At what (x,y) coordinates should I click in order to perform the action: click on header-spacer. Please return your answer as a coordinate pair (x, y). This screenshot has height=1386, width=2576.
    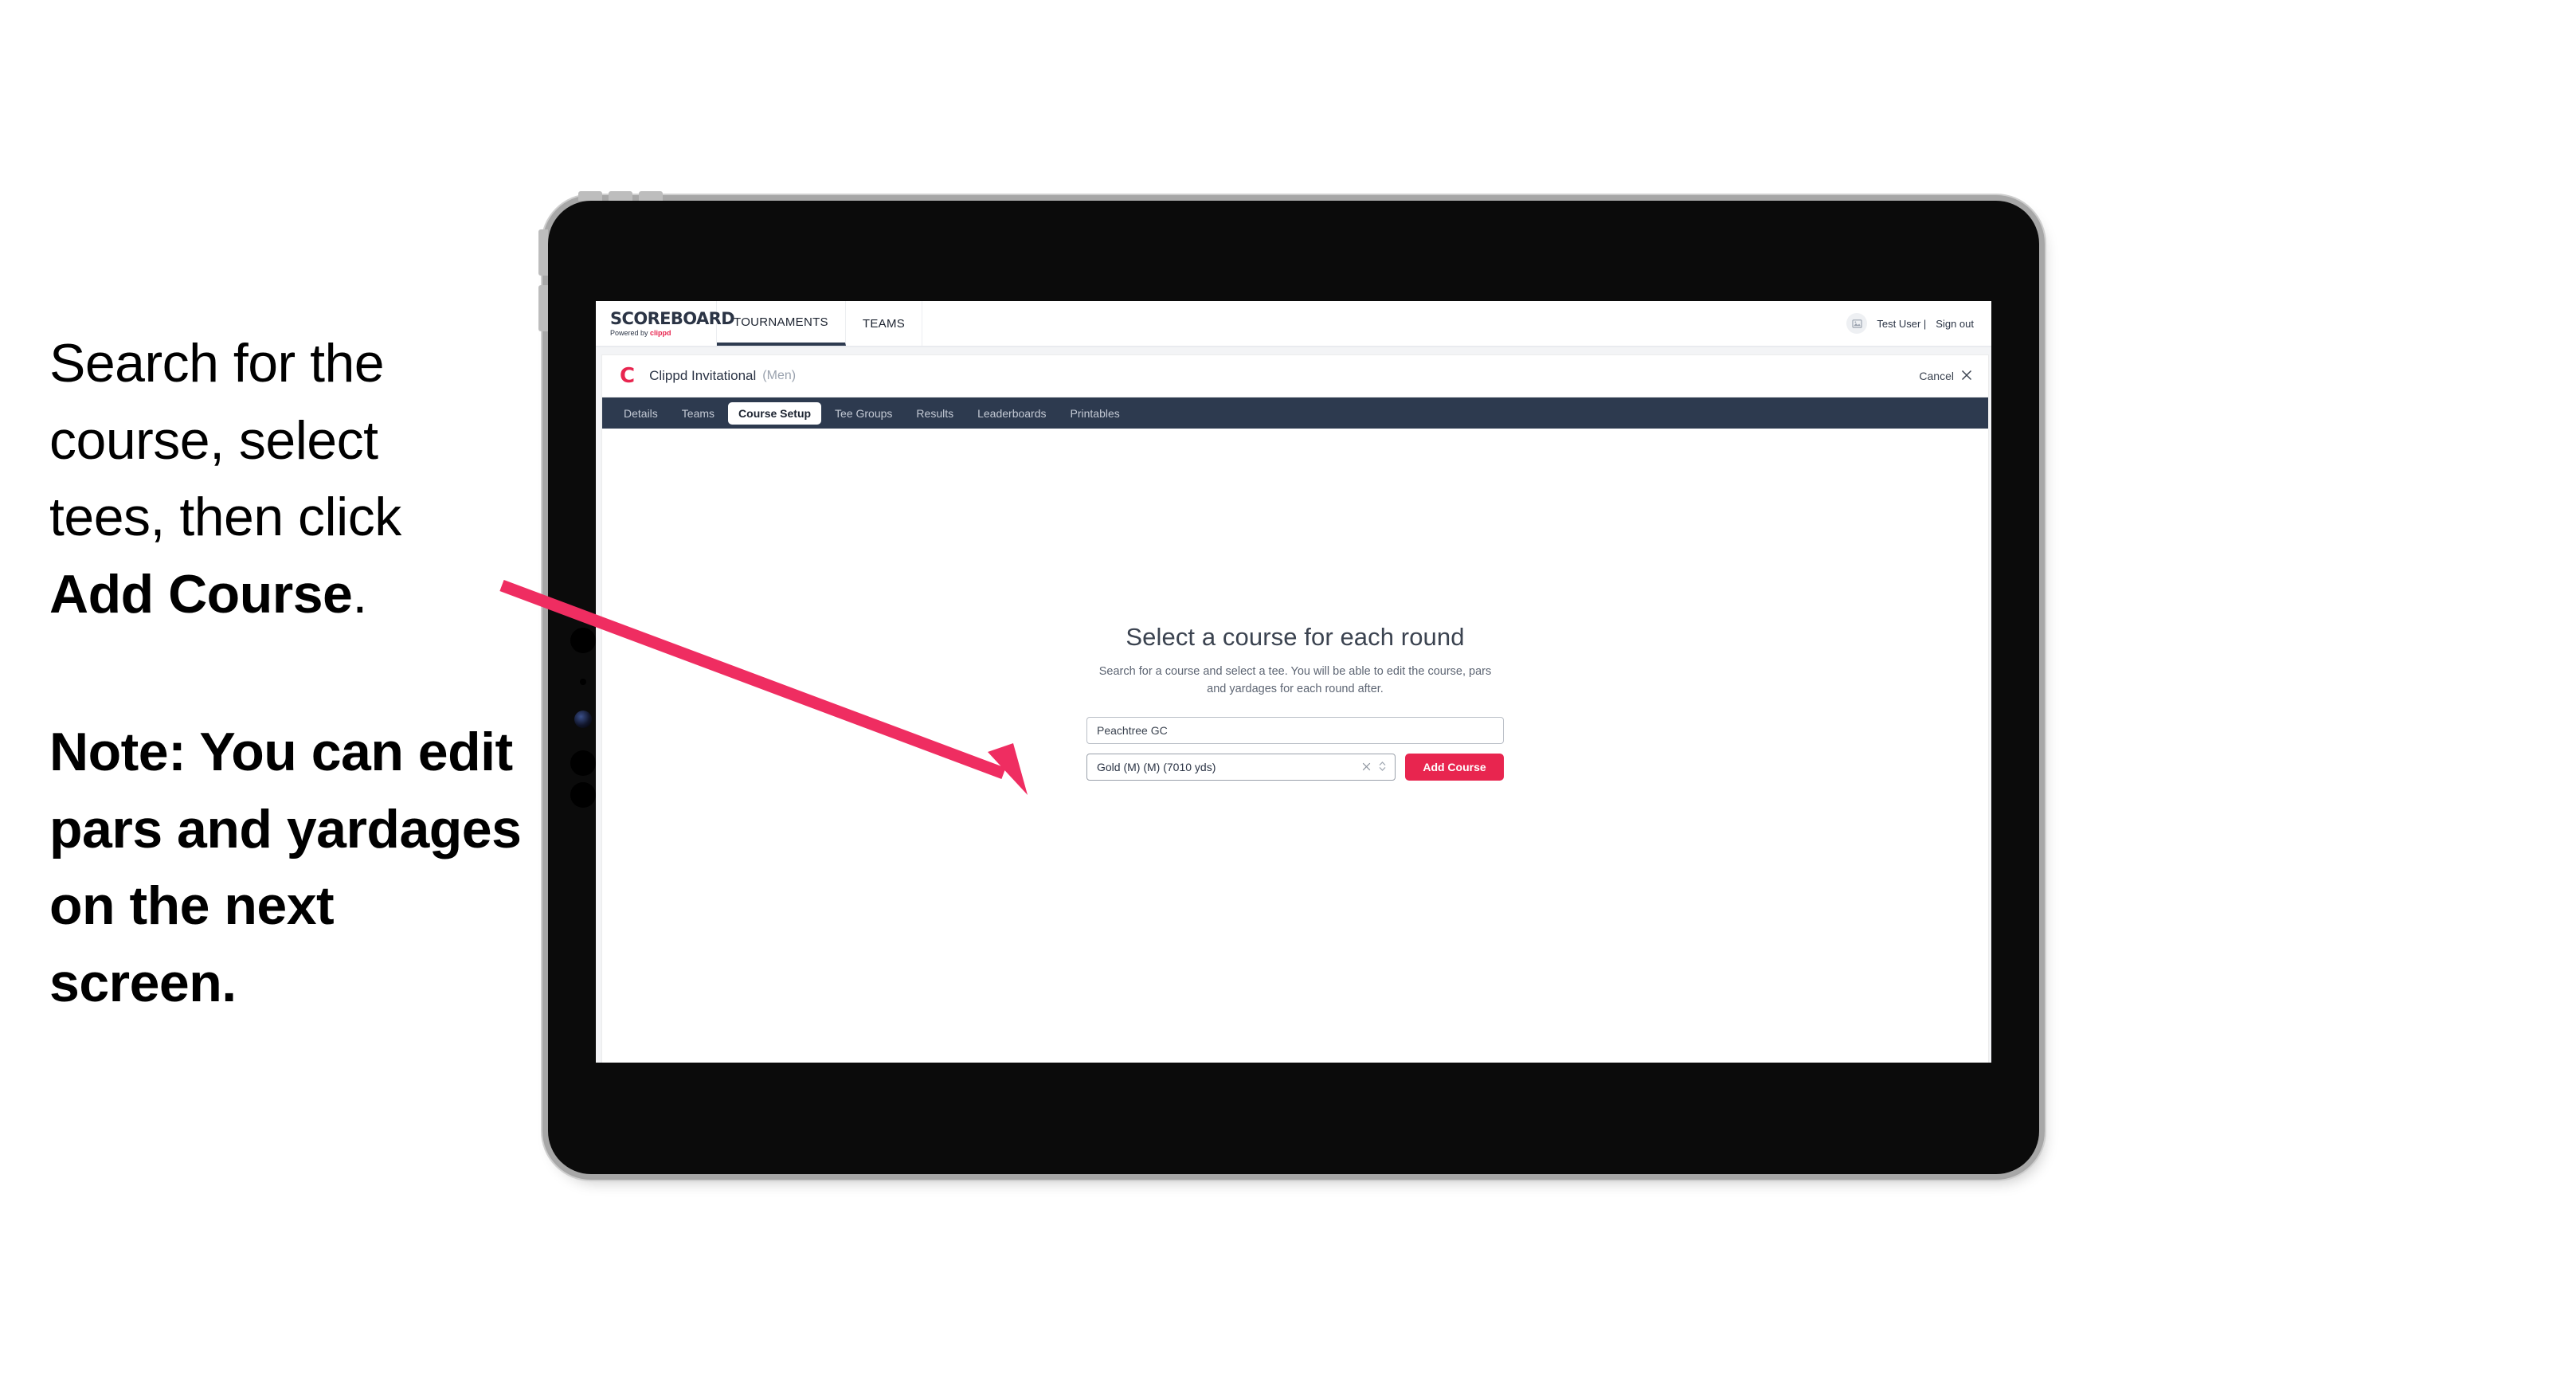
    Looking at the image, I should click on (1384, 323).